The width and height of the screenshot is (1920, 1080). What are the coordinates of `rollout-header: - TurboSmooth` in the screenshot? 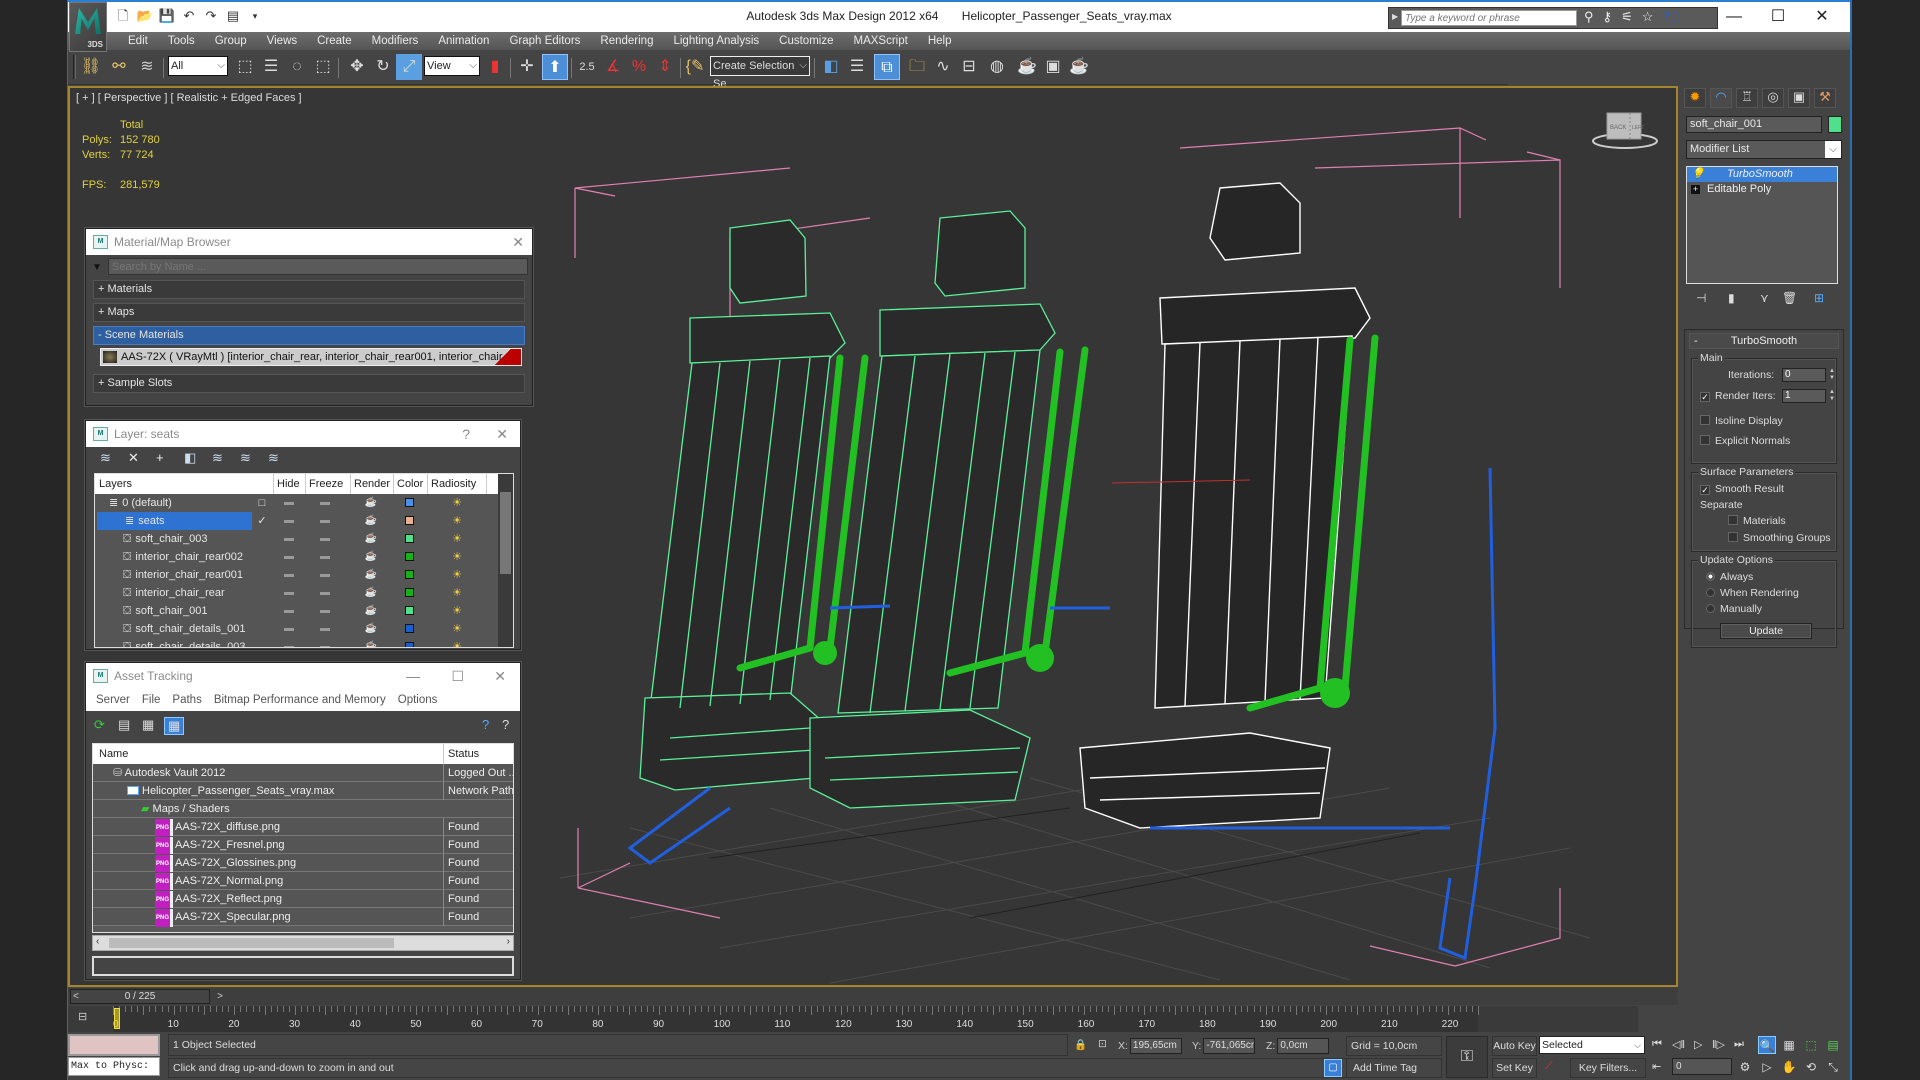 It's located at (1764, 341).